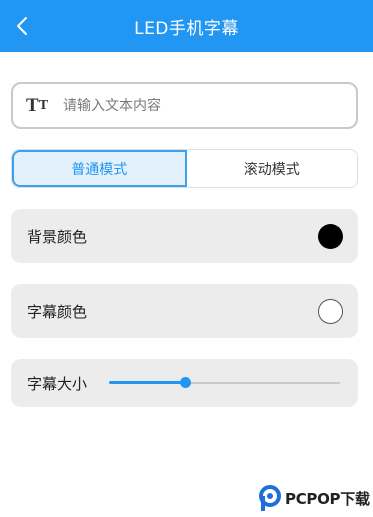  I want to click on slider-thumb, so click(186, 382).